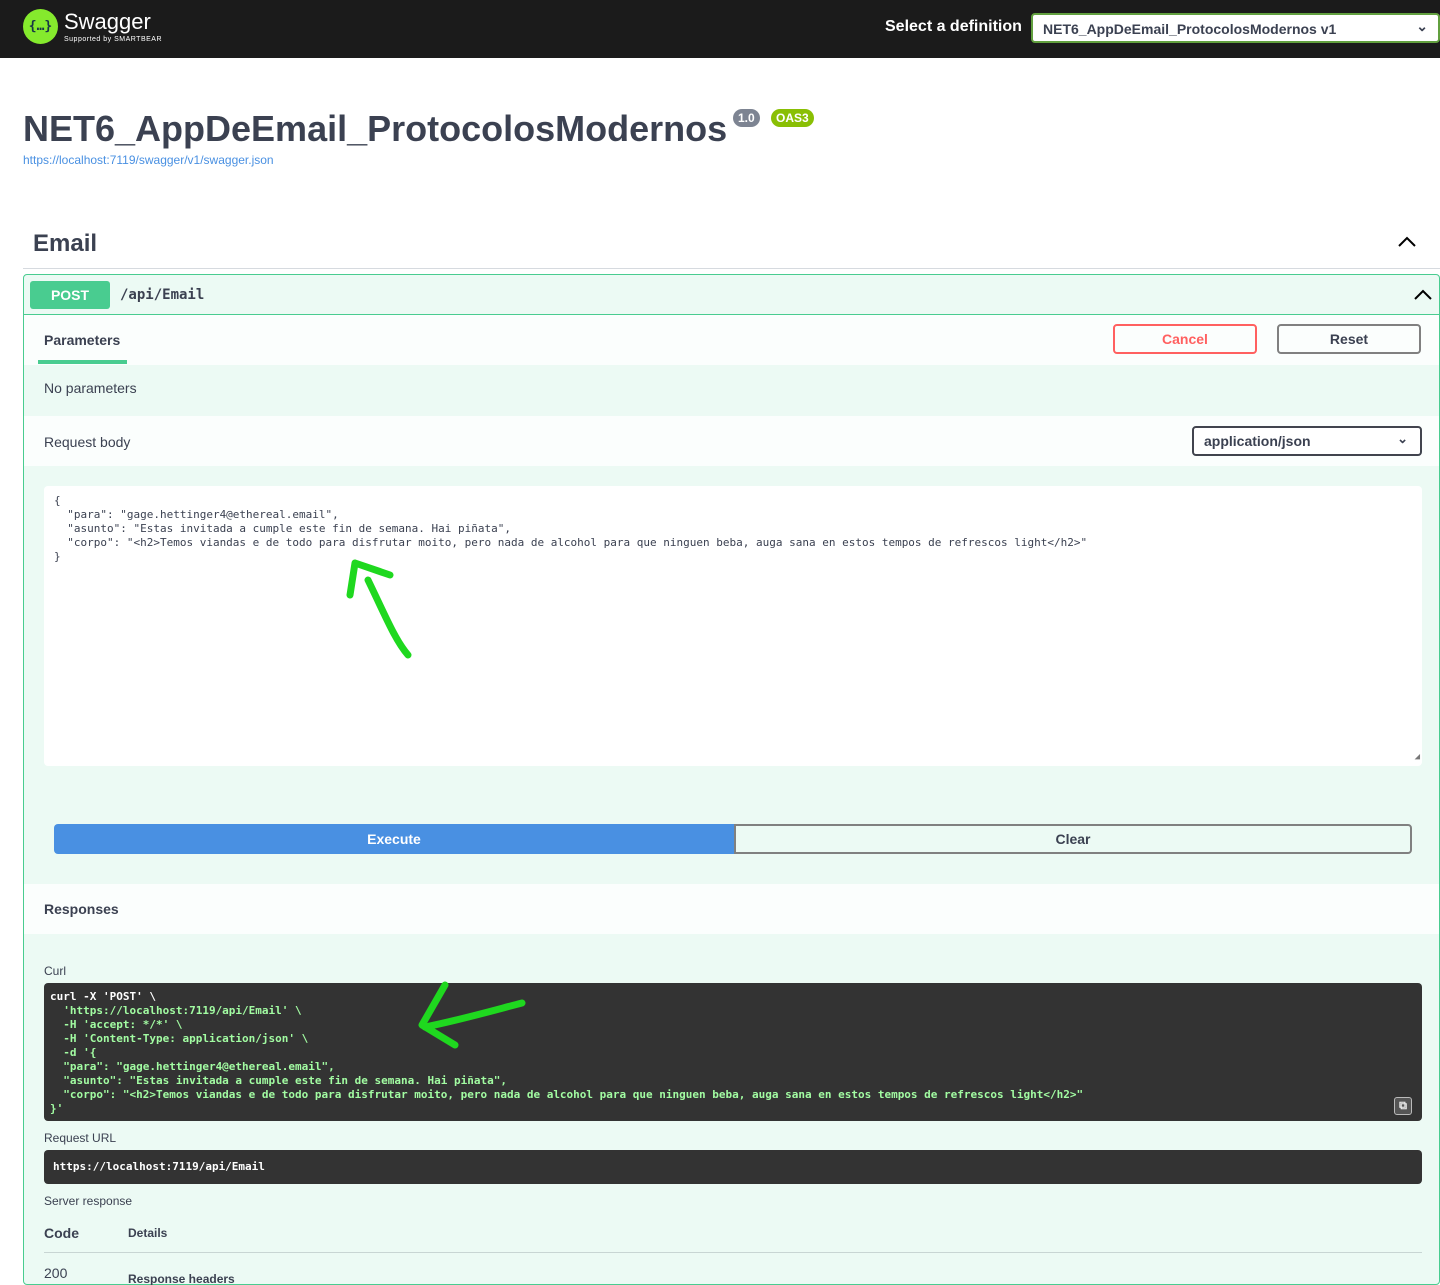  I want to click on tab-underline, so click(82, 362).